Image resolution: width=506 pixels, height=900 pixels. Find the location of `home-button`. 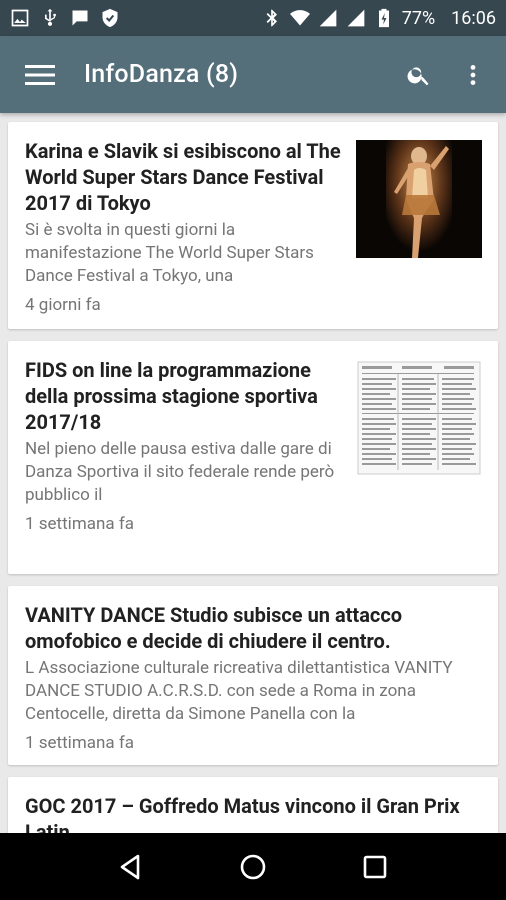

home-button is located at coordinates (253, 867).